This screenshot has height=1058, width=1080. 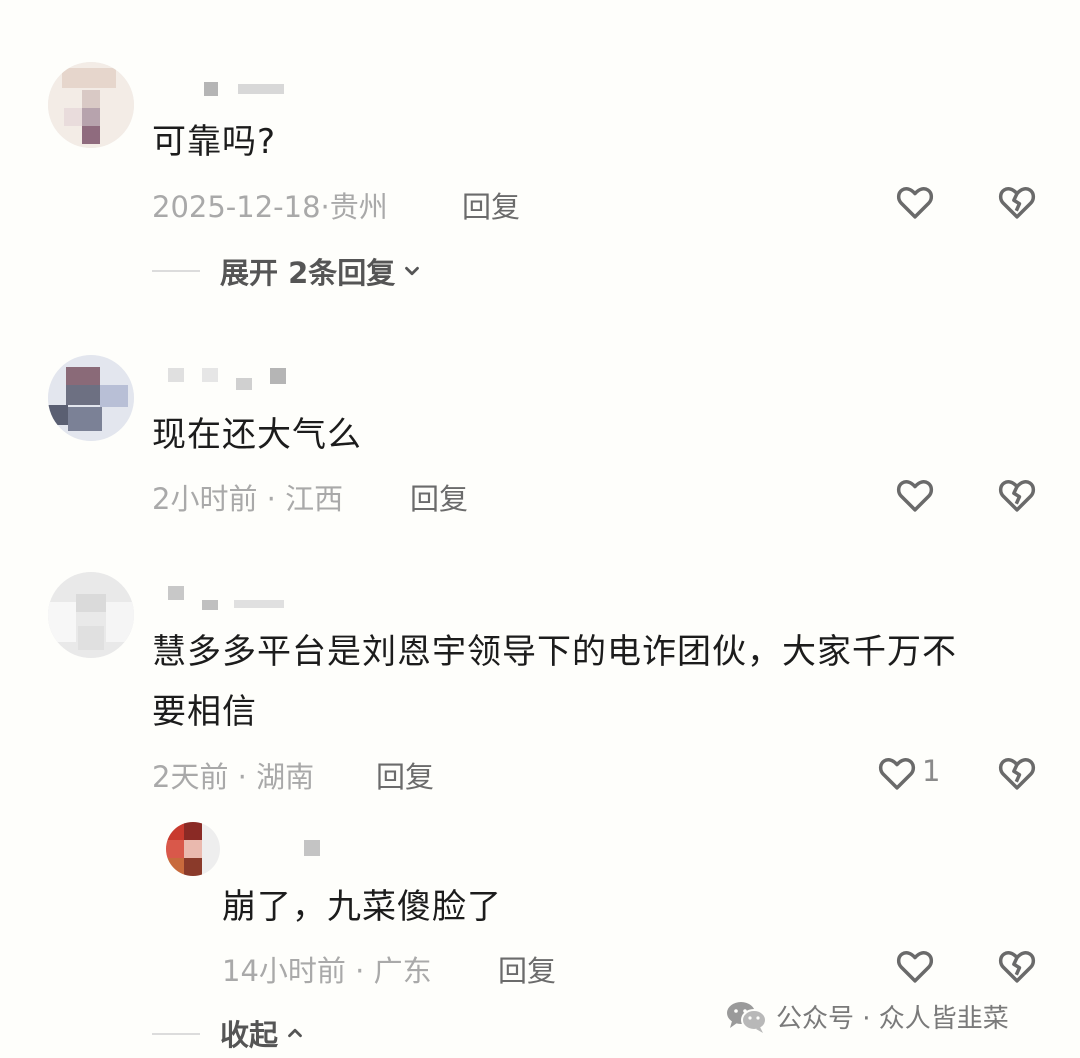 I want to click on collapse-replies-button: 收起, so click(x=263, y=1033).